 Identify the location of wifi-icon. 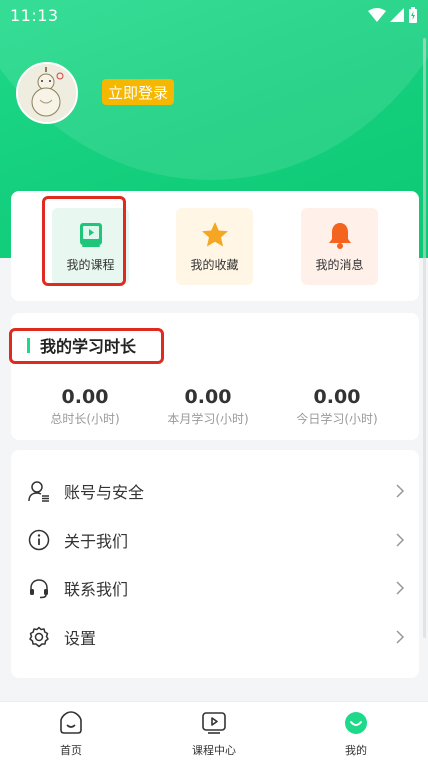
(377, 15).